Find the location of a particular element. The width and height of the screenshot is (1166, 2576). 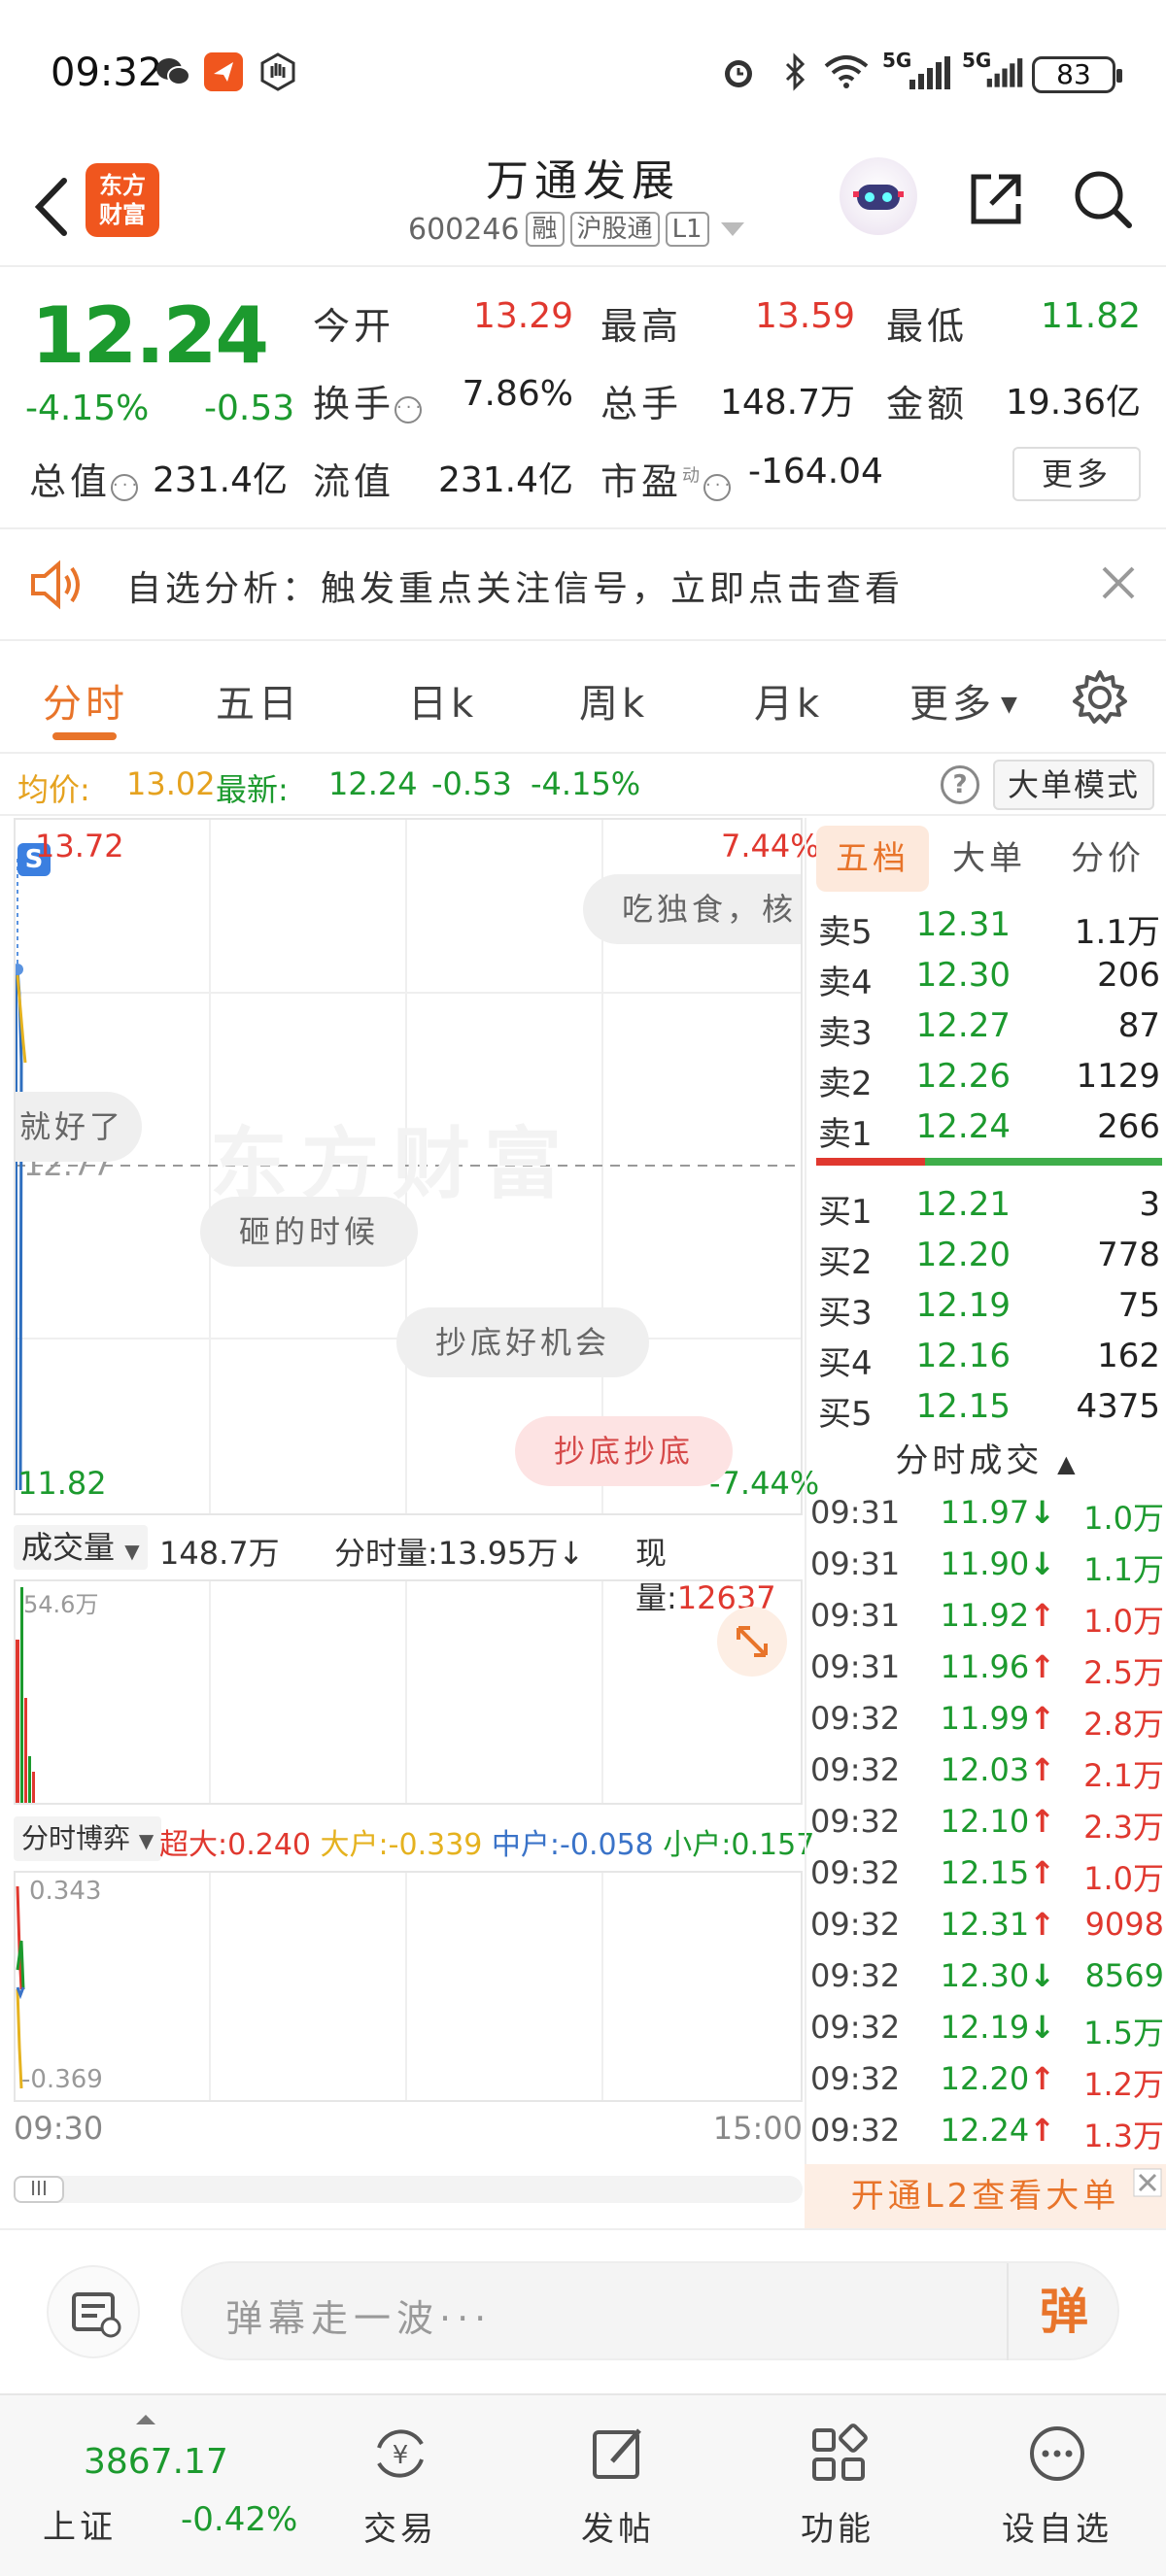

tab-intraday: 分时 is located at coordinates (85, 700).